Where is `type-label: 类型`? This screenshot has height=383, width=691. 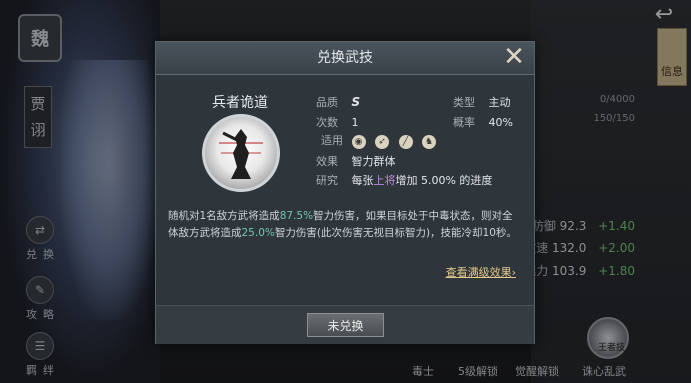
type-label: 类型 is located at coordinates (464, 102).